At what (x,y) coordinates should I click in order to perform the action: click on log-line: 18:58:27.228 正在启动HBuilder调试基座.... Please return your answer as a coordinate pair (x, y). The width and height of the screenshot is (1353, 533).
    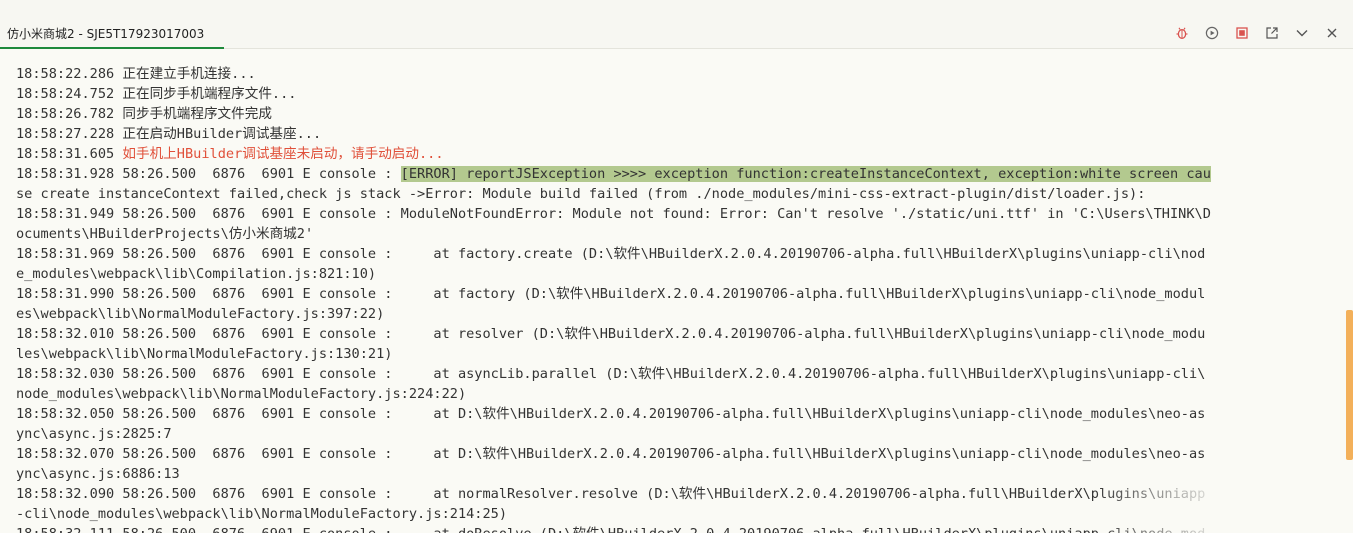
    Looking at the image, I should click on (169, 134).